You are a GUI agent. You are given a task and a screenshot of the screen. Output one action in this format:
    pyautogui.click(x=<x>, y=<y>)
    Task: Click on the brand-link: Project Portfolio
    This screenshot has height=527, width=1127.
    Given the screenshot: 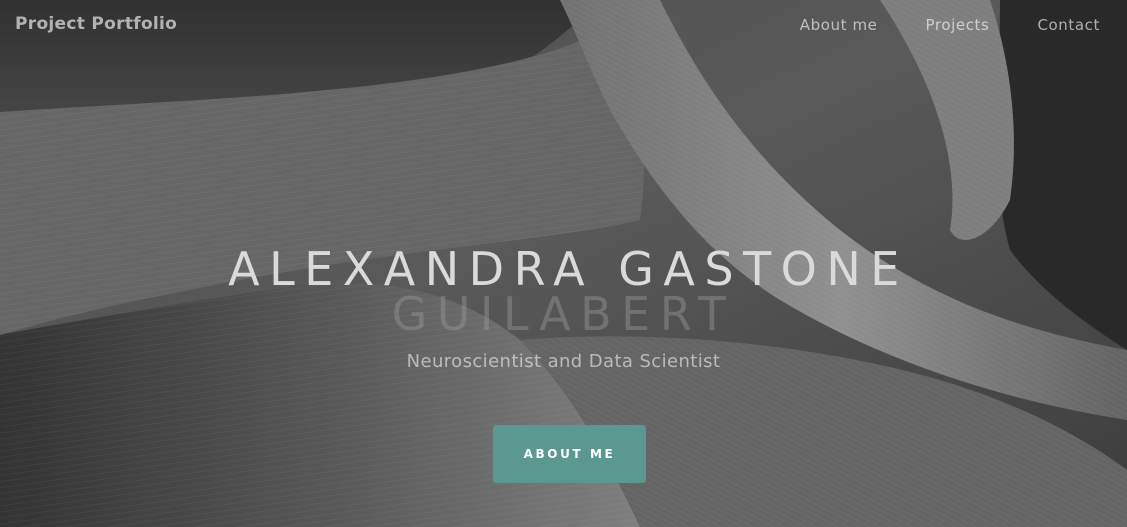 What is the action you would take?
    pyautogui.click(x=96, y=24)
    